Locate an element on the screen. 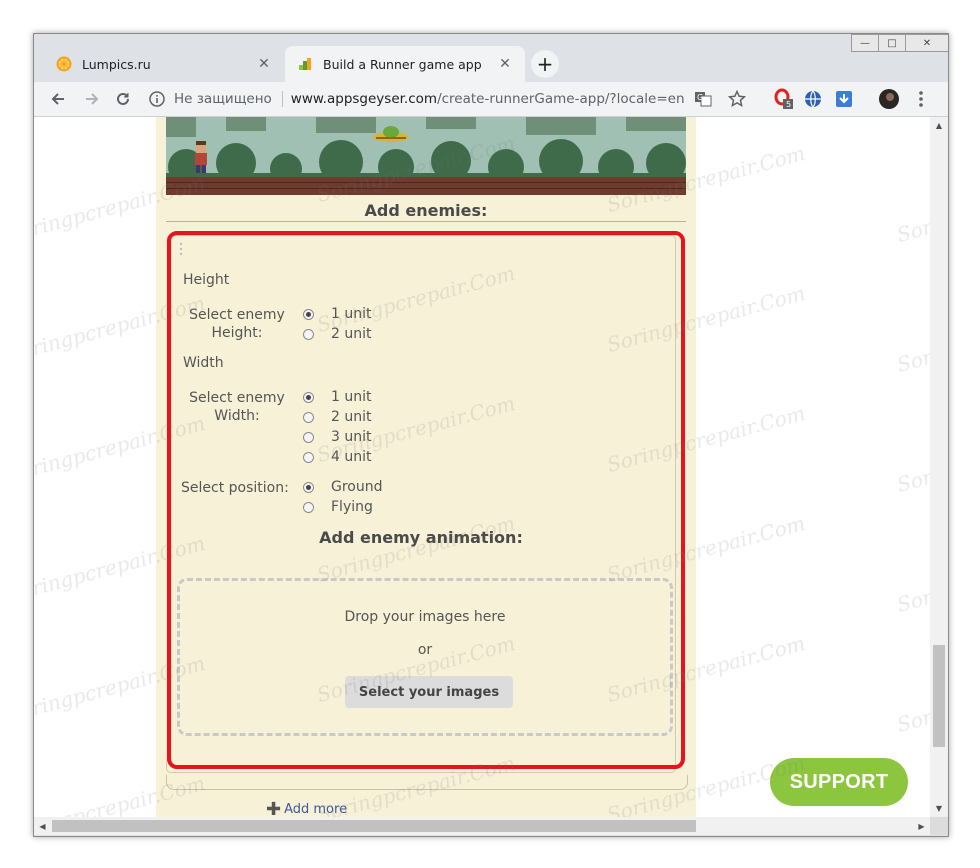 The width and height of the screenshot is (980, 868). game-preview is located at coordinates (426, 156).